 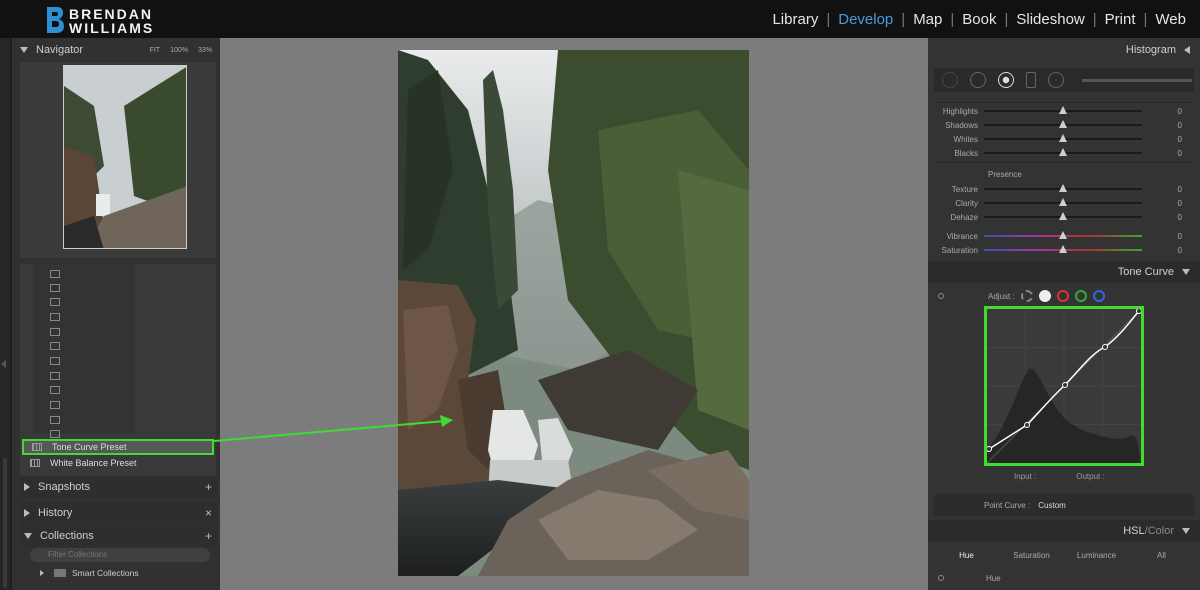 I want to click on point-curve-select: Custom, so click(x=1052, y=505).